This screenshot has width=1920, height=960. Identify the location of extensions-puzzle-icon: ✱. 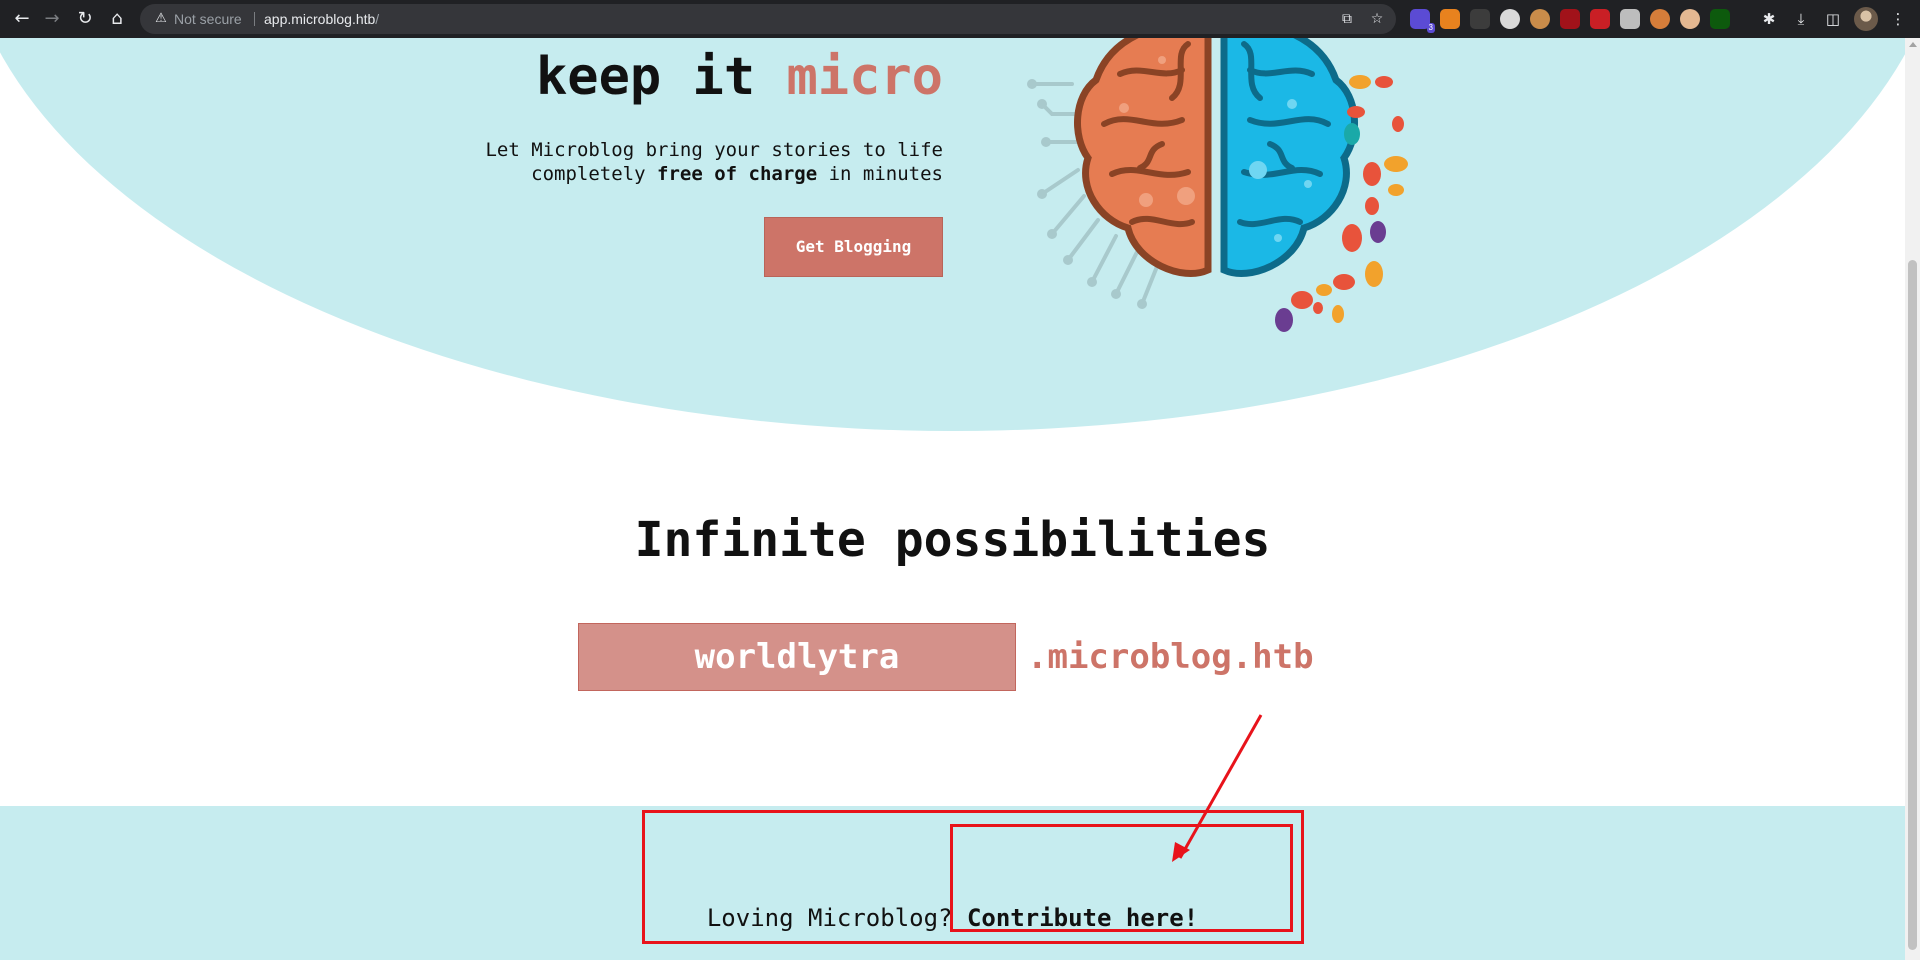
(1769, 19).